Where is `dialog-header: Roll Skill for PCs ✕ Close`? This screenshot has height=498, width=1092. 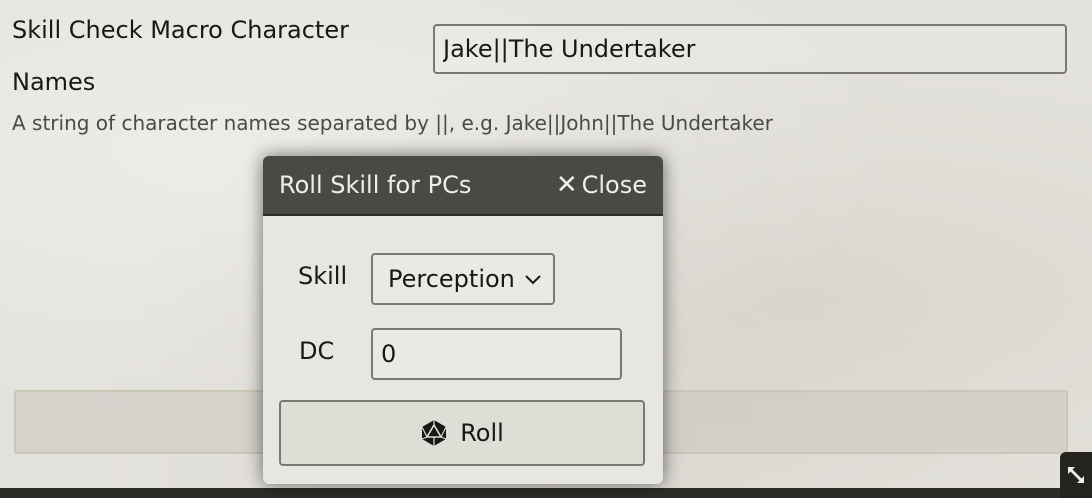
dialog-header: Roll Skill for PCs ✕ Close is located at coordinates (463, 186).